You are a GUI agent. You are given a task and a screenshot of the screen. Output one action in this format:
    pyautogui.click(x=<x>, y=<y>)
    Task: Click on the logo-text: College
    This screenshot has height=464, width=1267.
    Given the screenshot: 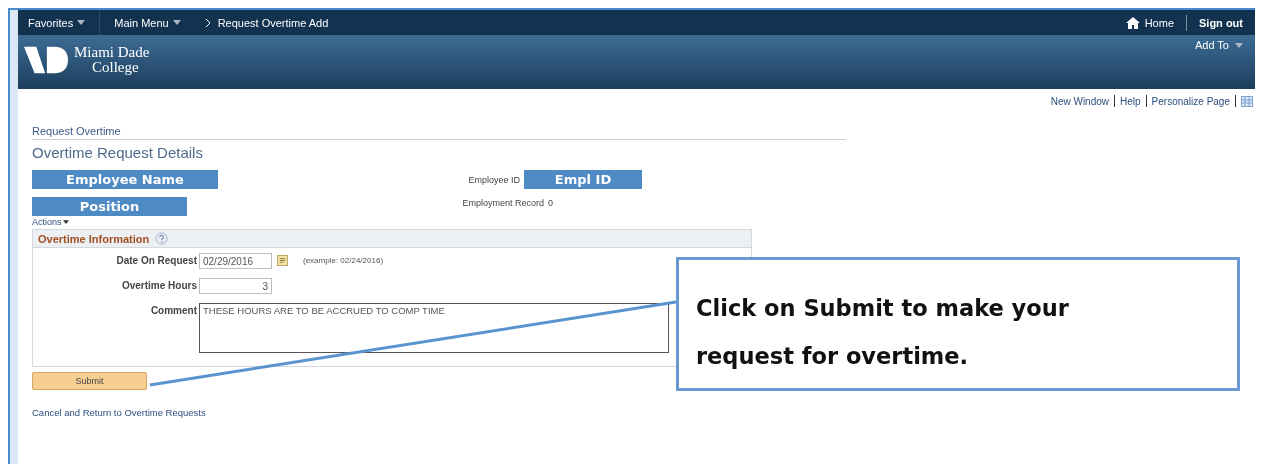 What is the action you would take?
    pyautogui.click(x=115, y=67)
    